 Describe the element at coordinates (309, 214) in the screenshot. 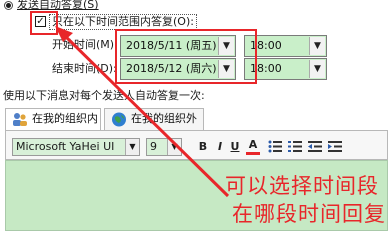

I see `annotation-line-2: 在哪段时间回复` at that location.